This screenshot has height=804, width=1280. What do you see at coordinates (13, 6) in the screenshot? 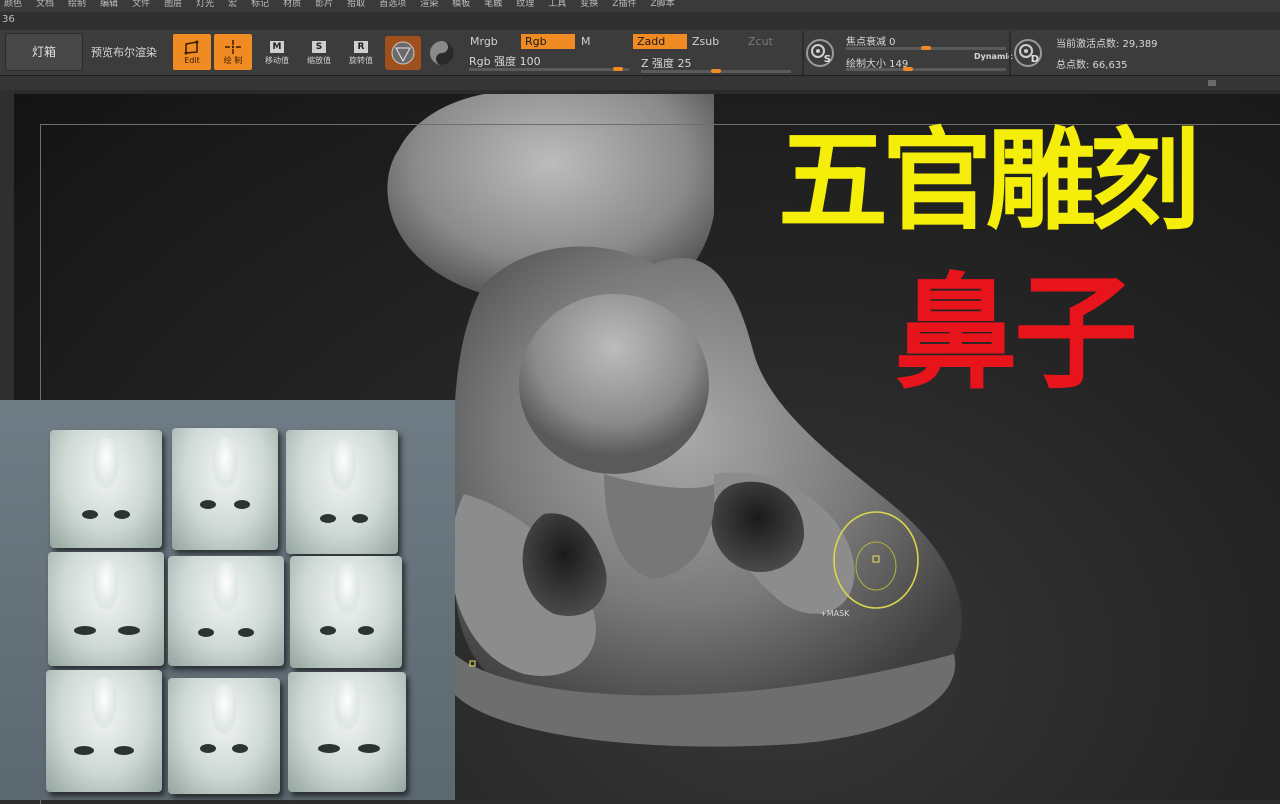
I see `menu-item: 颜色` at bounding box center [13, 6].